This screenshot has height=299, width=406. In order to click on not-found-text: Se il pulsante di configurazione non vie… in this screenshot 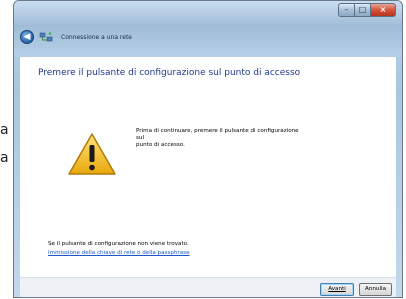, I will do `click(118, 244)`.